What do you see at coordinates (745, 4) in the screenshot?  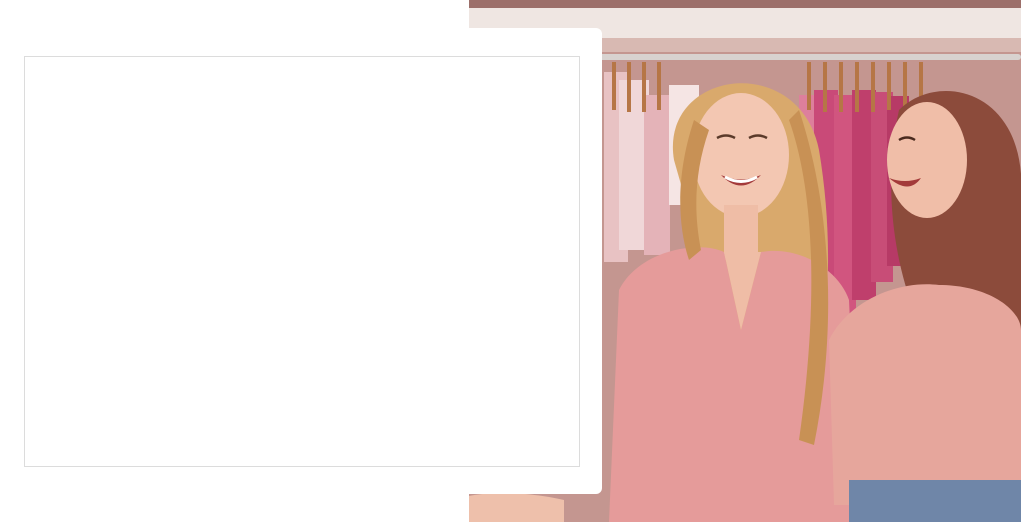 I see `shelf-top-edge` at bounding box center [745, 4].